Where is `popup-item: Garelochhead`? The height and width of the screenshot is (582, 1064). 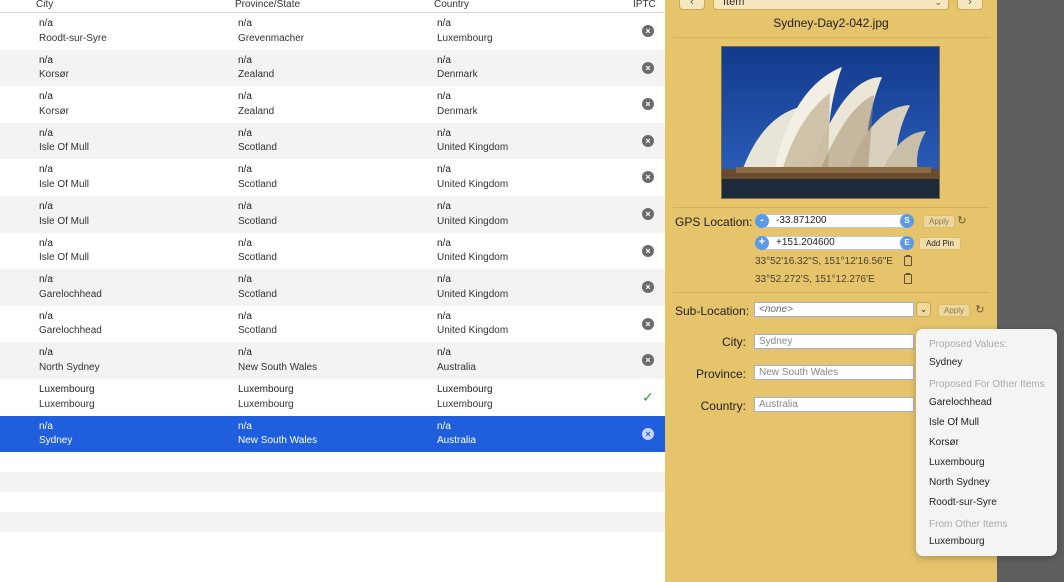
popup-item: Garelochhead is located at coordinates (960, 402).